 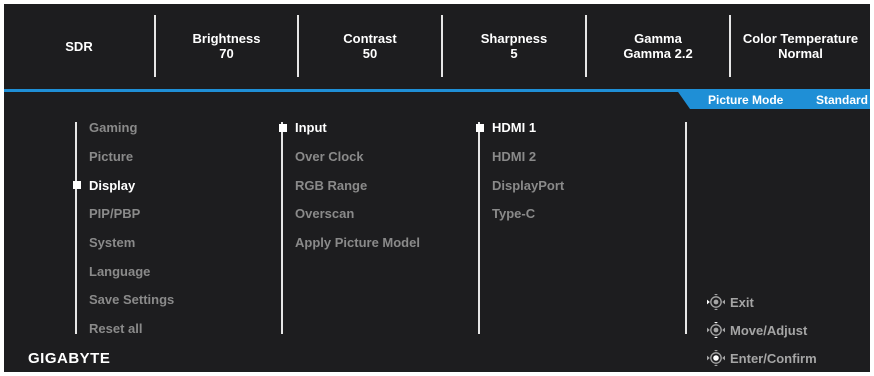 I want to click on status-brightness: Brightness 70, so click(x=226, y=46).